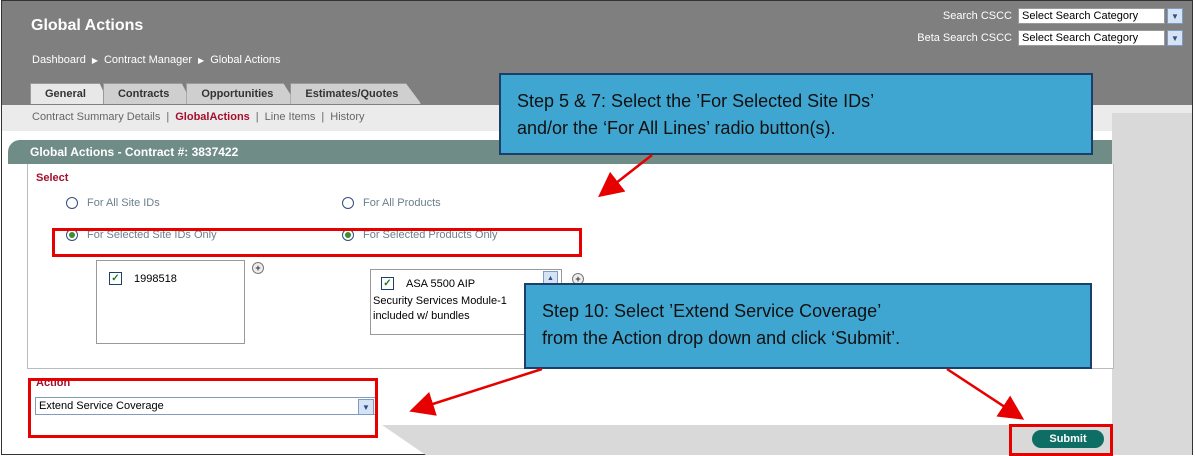 This screenshot has width=1195, height=456. What do you see at coordinates (625, 176) in the screenshot?
I see `arrow-to-radio` at bounding box center [625, 176].